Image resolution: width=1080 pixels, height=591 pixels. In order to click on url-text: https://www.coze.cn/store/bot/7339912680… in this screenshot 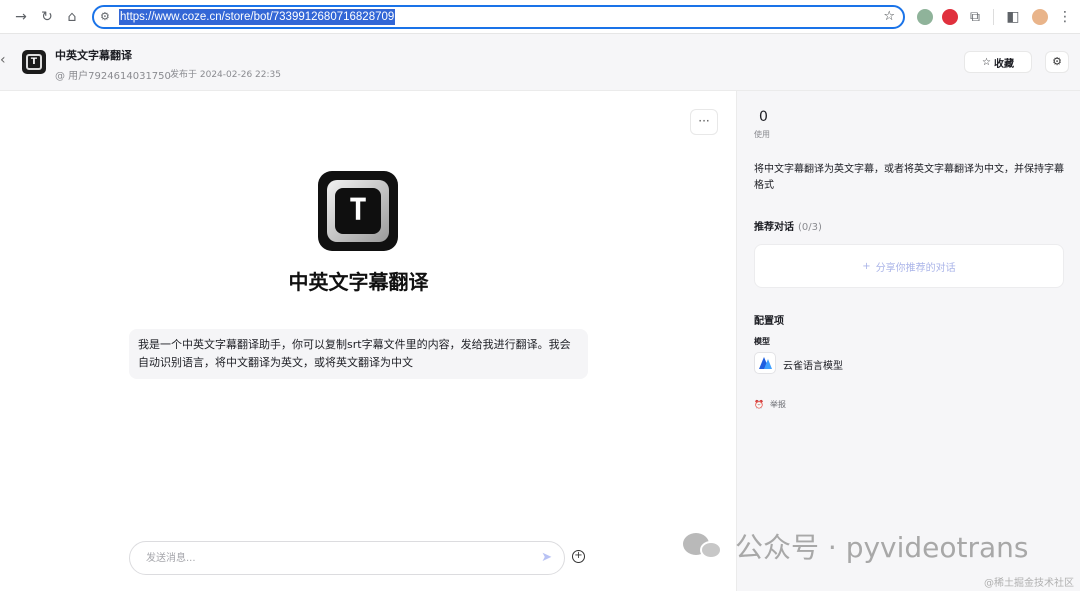, I will do `click(257, 17)`.